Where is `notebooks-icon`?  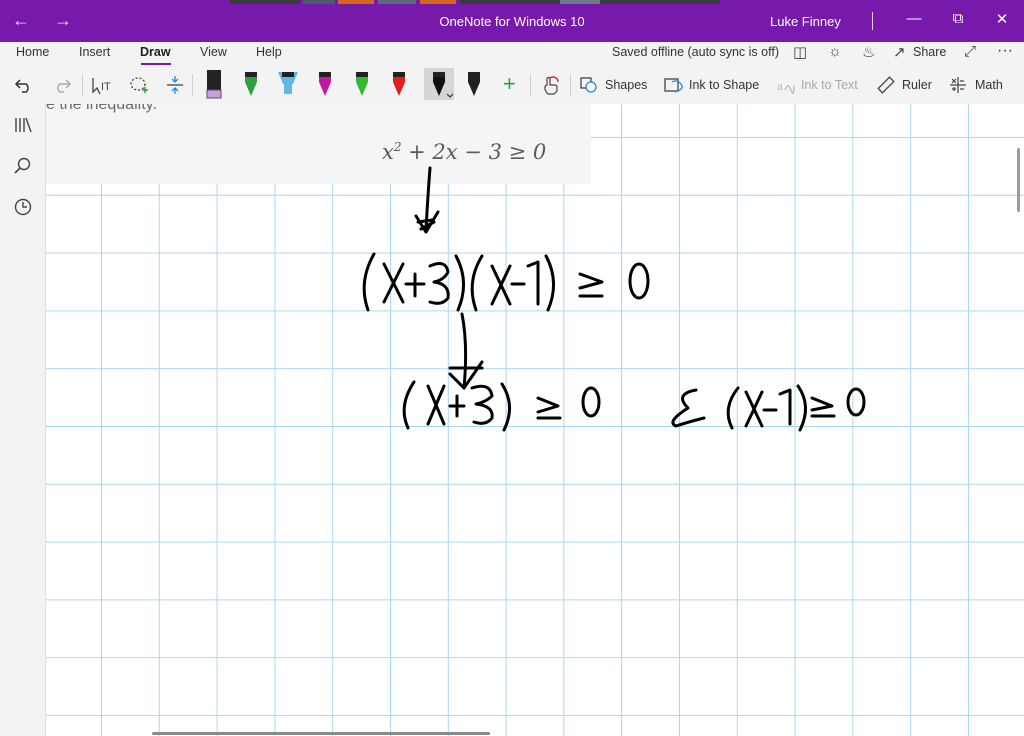 notebooks-icon is located at coordinates (23, 125).